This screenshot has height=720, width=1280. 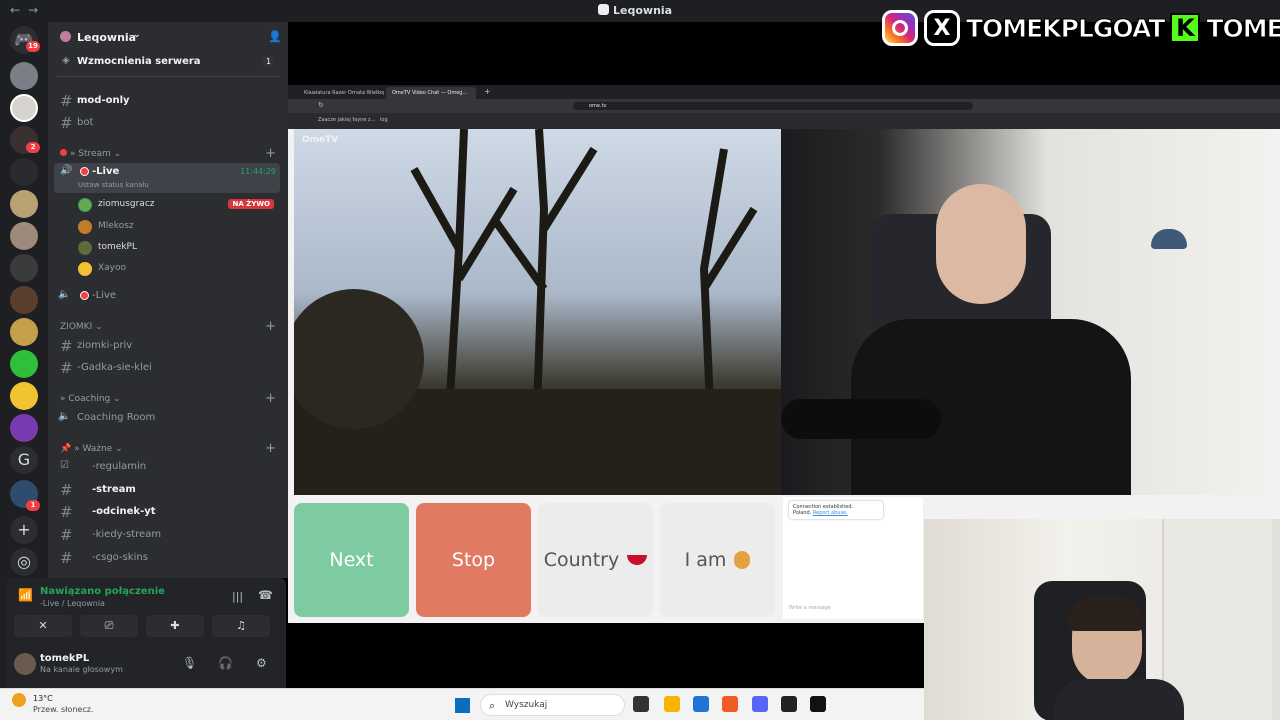 I want to click on obs-icon, so click(x=789, y=704).